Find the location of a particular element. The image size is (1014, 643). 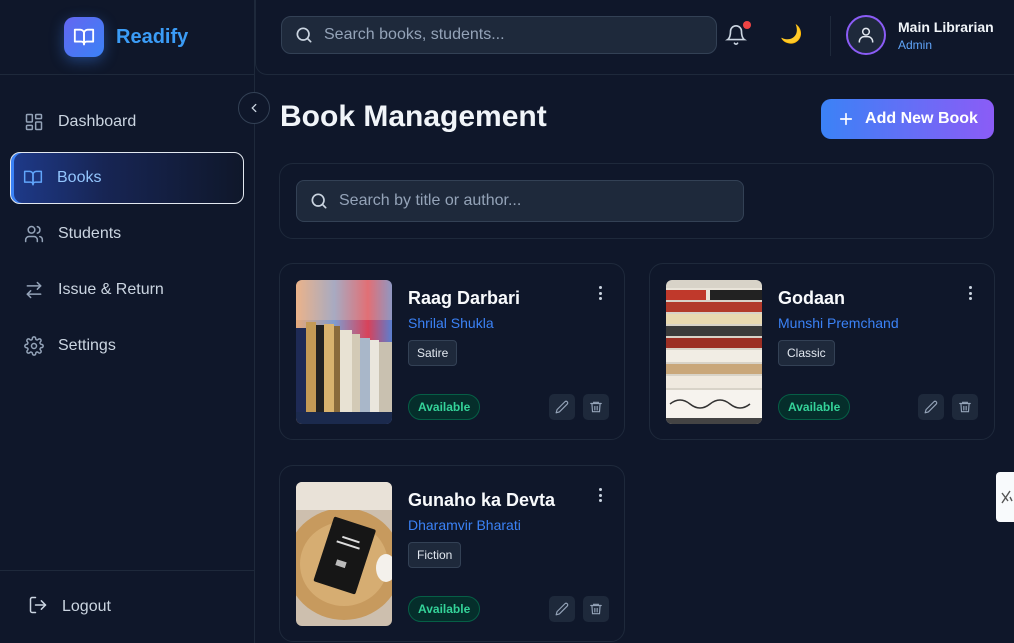

genre-badge: Fiction is located at coordinates (435, 555).